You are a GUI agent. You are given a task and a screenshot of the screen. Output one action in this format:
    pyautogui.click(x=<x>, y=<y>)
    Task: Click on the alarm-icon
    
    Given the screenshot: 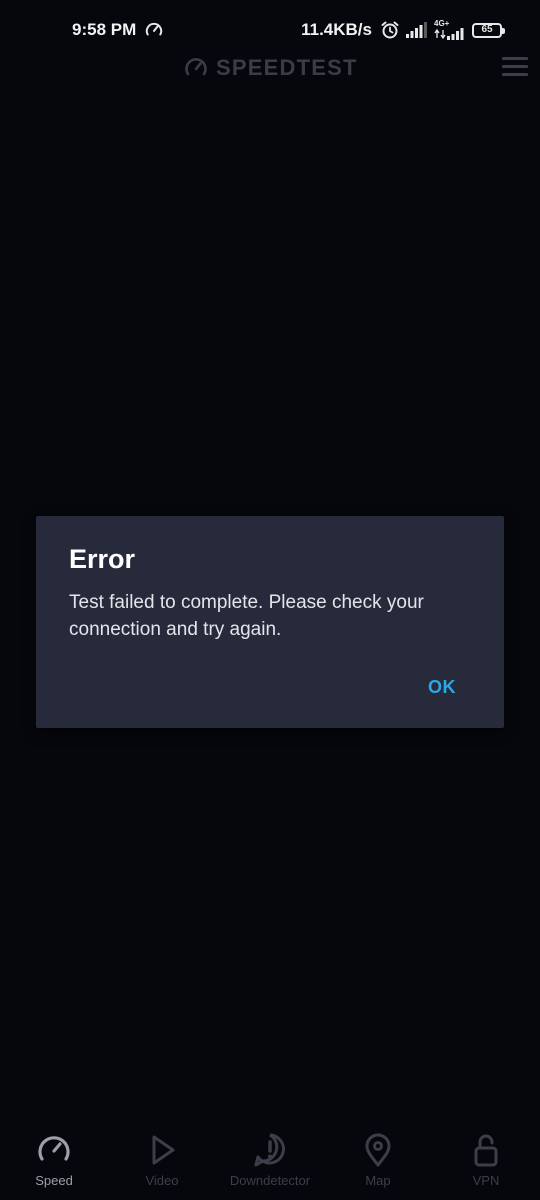 What is the action you would take?
    pyautogui.click(x=390, y=30)
    